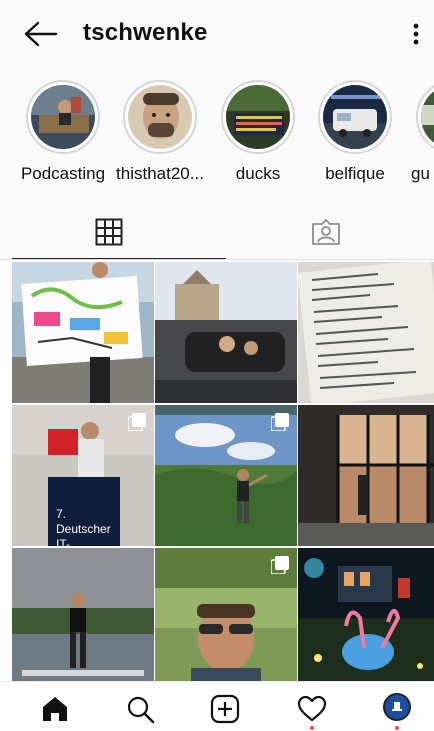 The image size is (434, 731). I want to click on post-thumbnail: 7. DeutscherIT-Rechtstag, so click(83, 475).